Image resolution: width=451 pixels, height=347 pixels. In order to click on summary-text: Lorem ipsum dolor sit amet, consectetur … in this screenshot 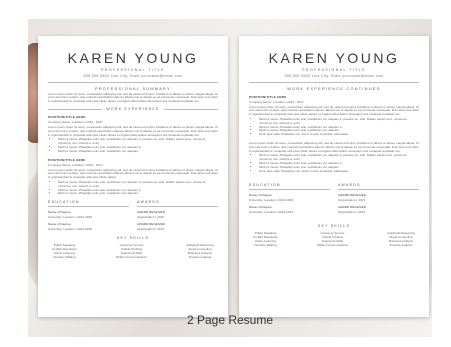, I will do `click(133, 97)`.